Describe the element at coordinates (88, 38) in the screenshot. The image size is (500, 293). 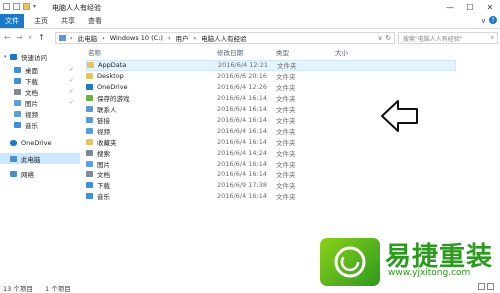
I see `breadcrumb-this-pc: 此电脑` at that location.